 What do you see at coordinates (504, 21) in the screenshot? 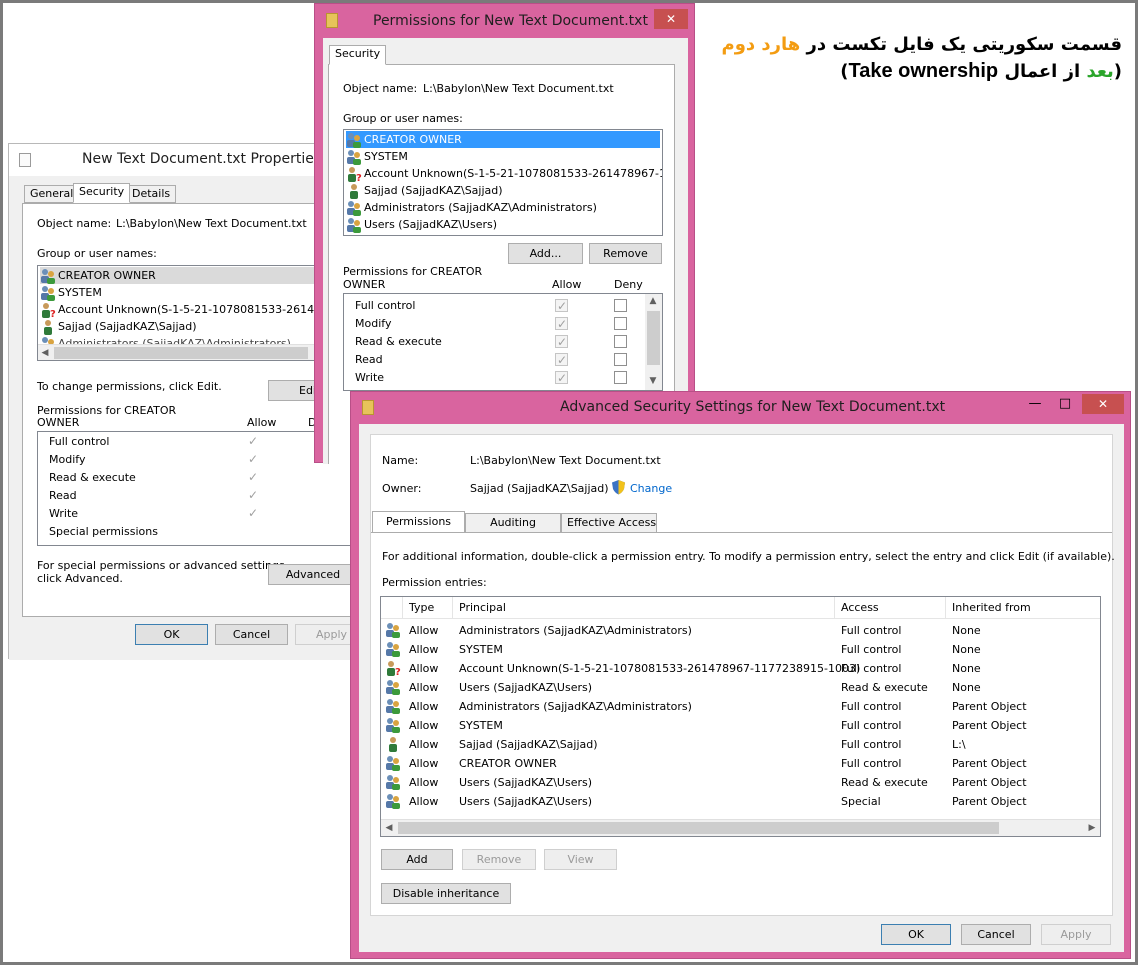
I see `permissions-titlebar: Permissions for New Text Document.txt ✕` at bounding box center [504, 21].